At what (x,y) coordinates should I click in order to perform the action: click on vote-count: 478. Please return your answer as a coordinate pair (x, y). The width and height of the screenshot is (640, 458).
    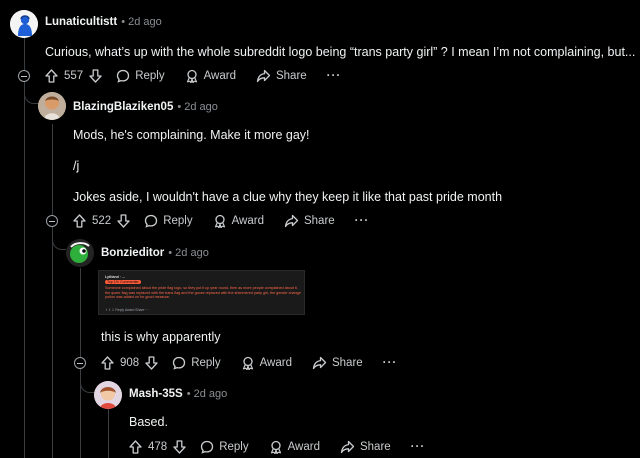
    Looking at the image, I should click on (158, 447).